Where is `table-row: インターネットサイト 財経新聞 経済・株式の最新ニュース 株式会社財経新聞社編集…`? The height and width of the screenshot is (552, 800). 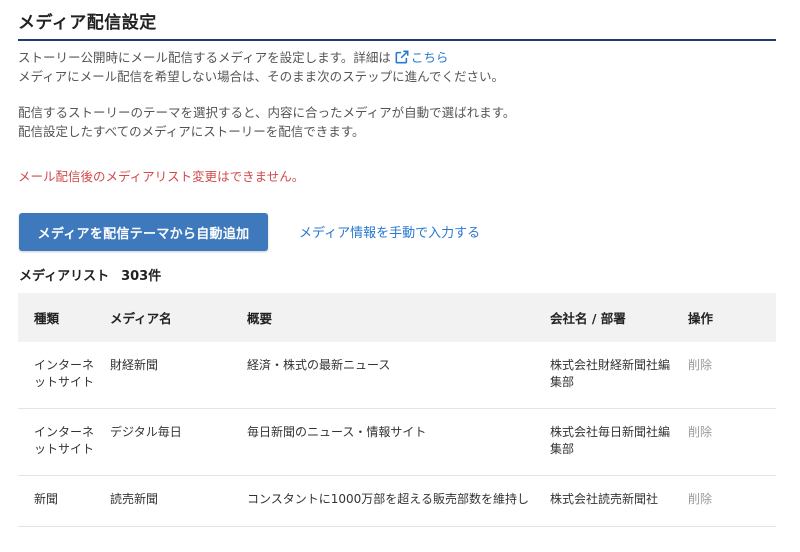 table-row: インターネットサイト 財経新聞 経済・株式の最新ニュース 株式会社財経新聞社編集… is located at coordinates (397, 375).